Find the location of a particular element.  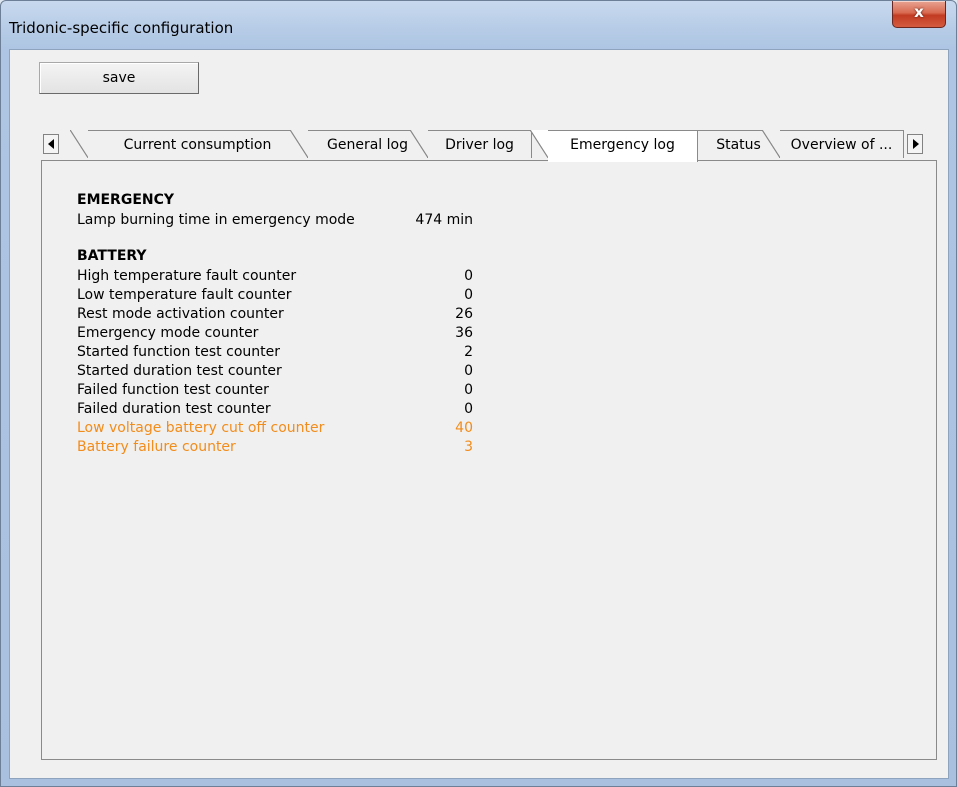

battery-row: Low temperature fault counter 0 is located at coordinates (275, 295).